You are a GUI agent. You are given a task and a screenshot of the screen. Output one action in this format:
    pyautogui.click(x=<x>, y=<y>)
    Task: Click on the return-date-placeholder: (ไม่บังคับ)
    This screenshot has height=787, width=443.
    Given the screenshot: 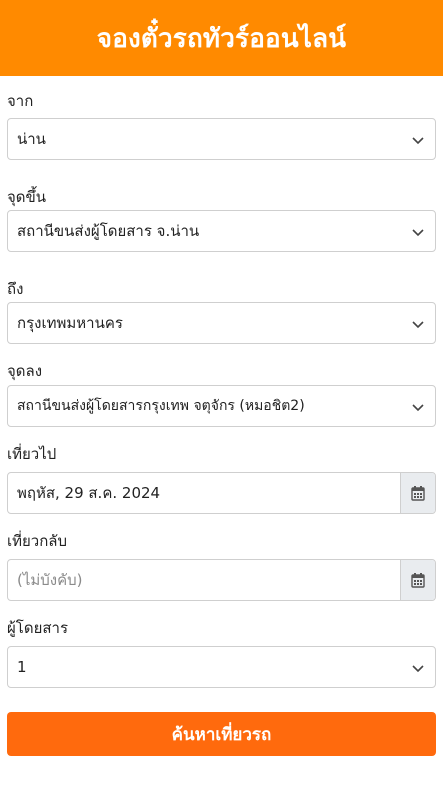 What is the action you would take?
    pyautogui.click(x=50, y=580)
    